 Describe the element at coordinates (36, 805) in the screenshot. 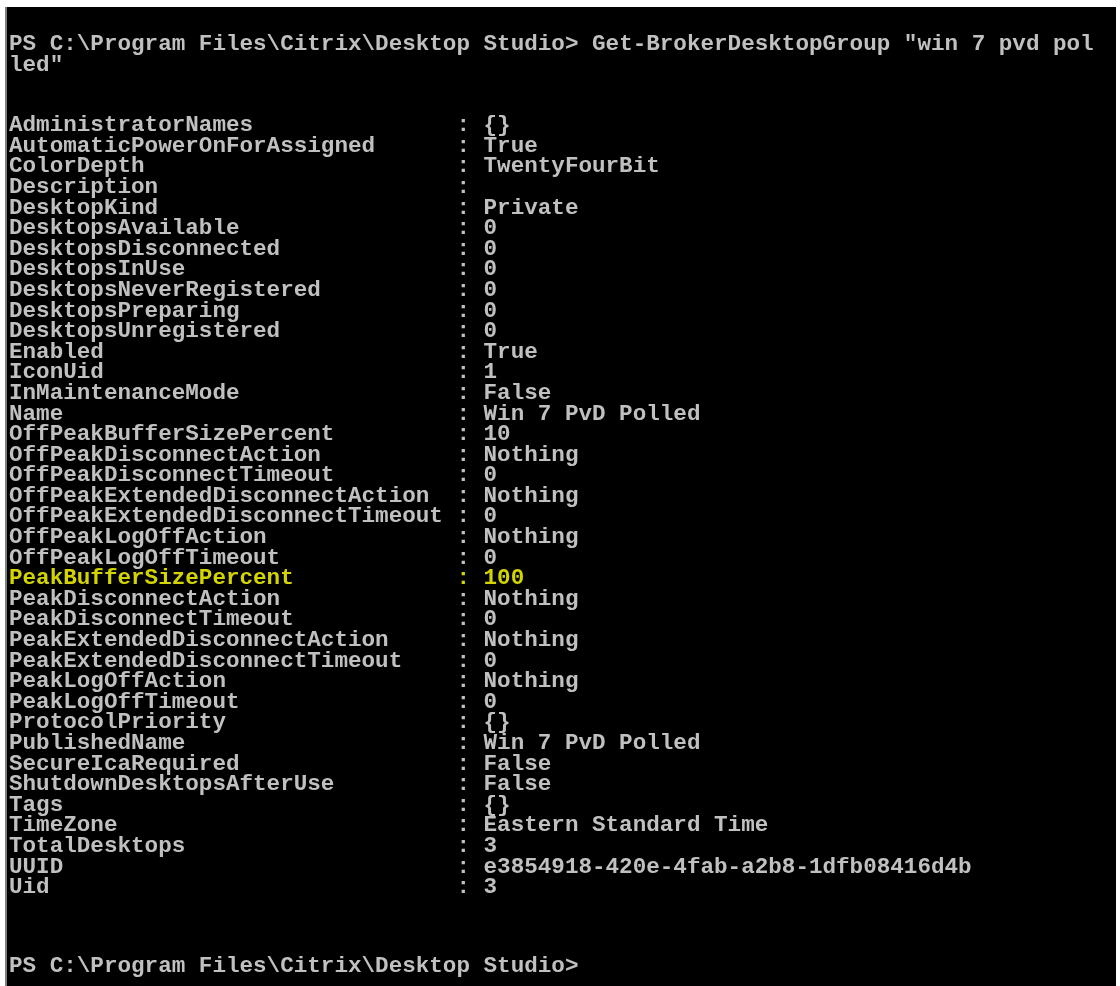

I see `property-name: Tags` at that location.